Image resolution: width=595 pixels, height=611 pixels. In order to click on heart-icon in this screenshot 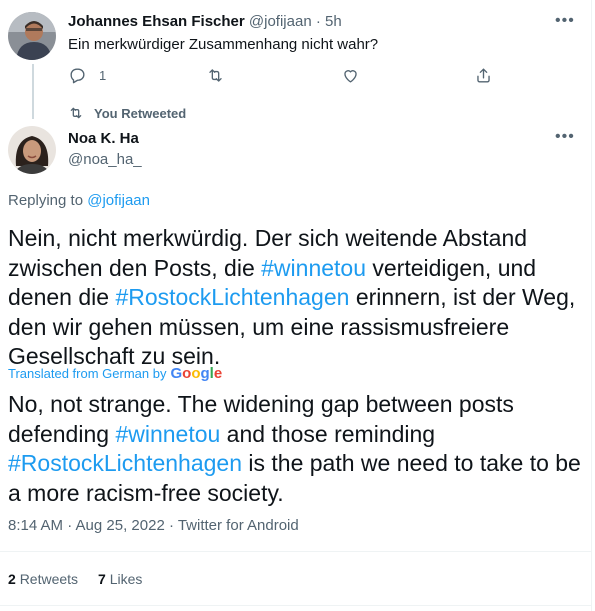, I will do `click(350, 76)`.